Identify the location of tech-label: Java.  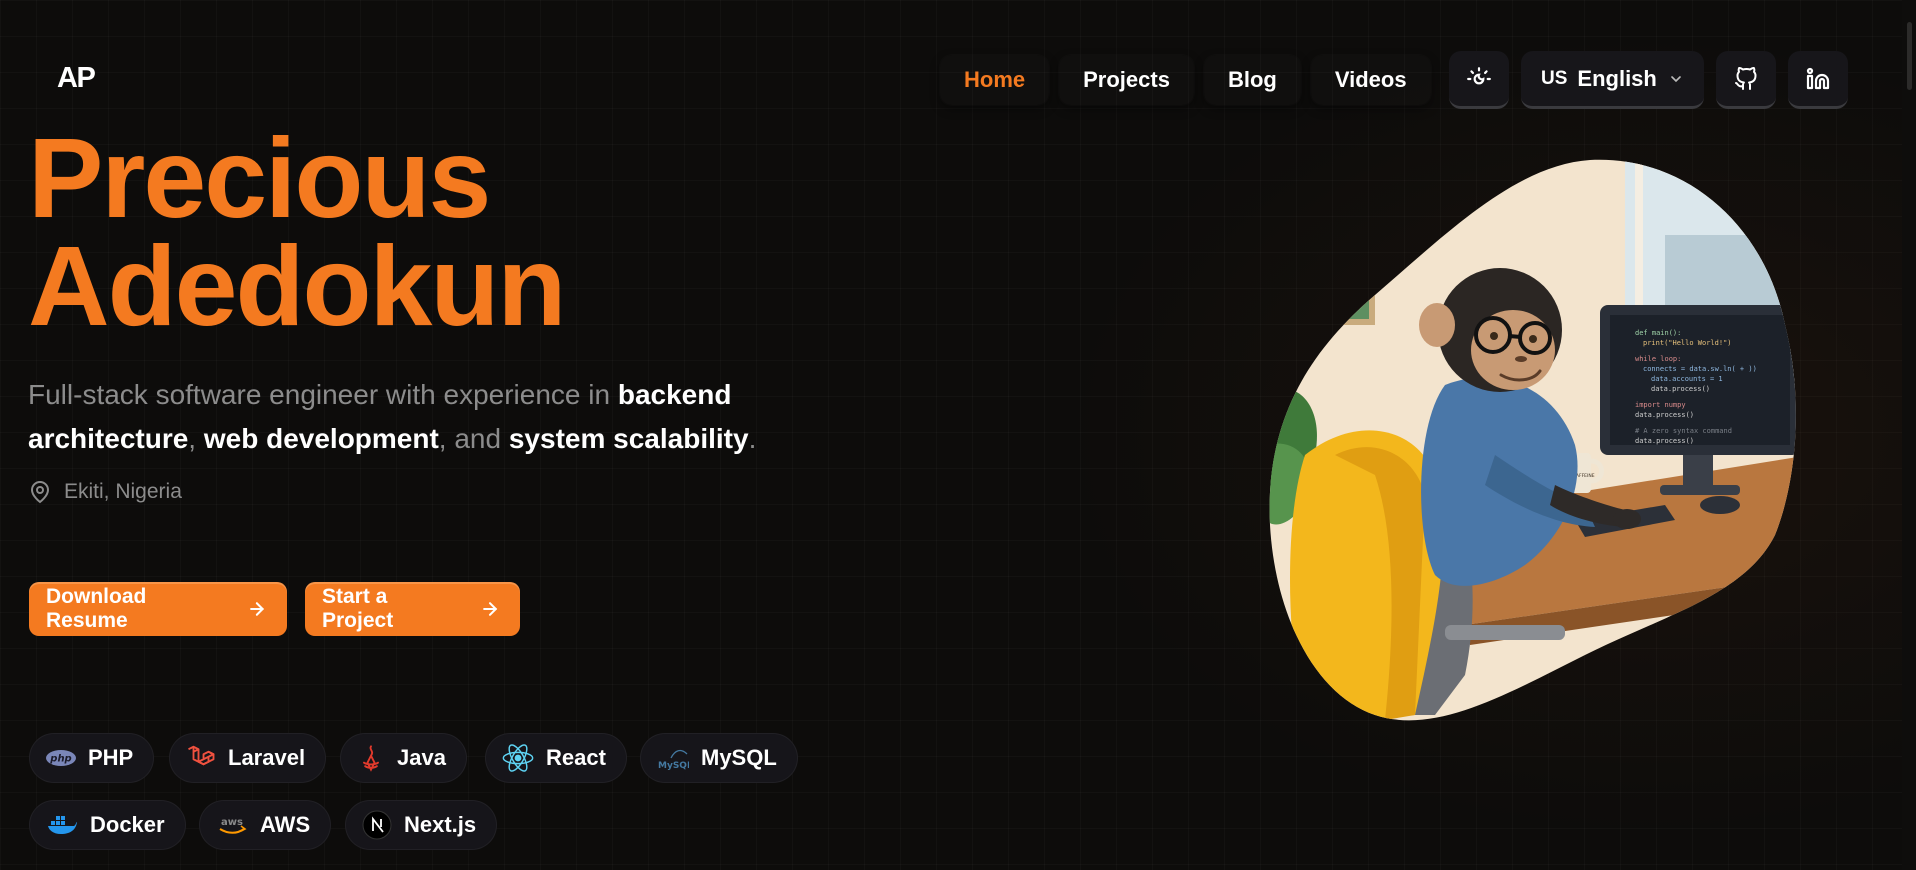
(421, 757).